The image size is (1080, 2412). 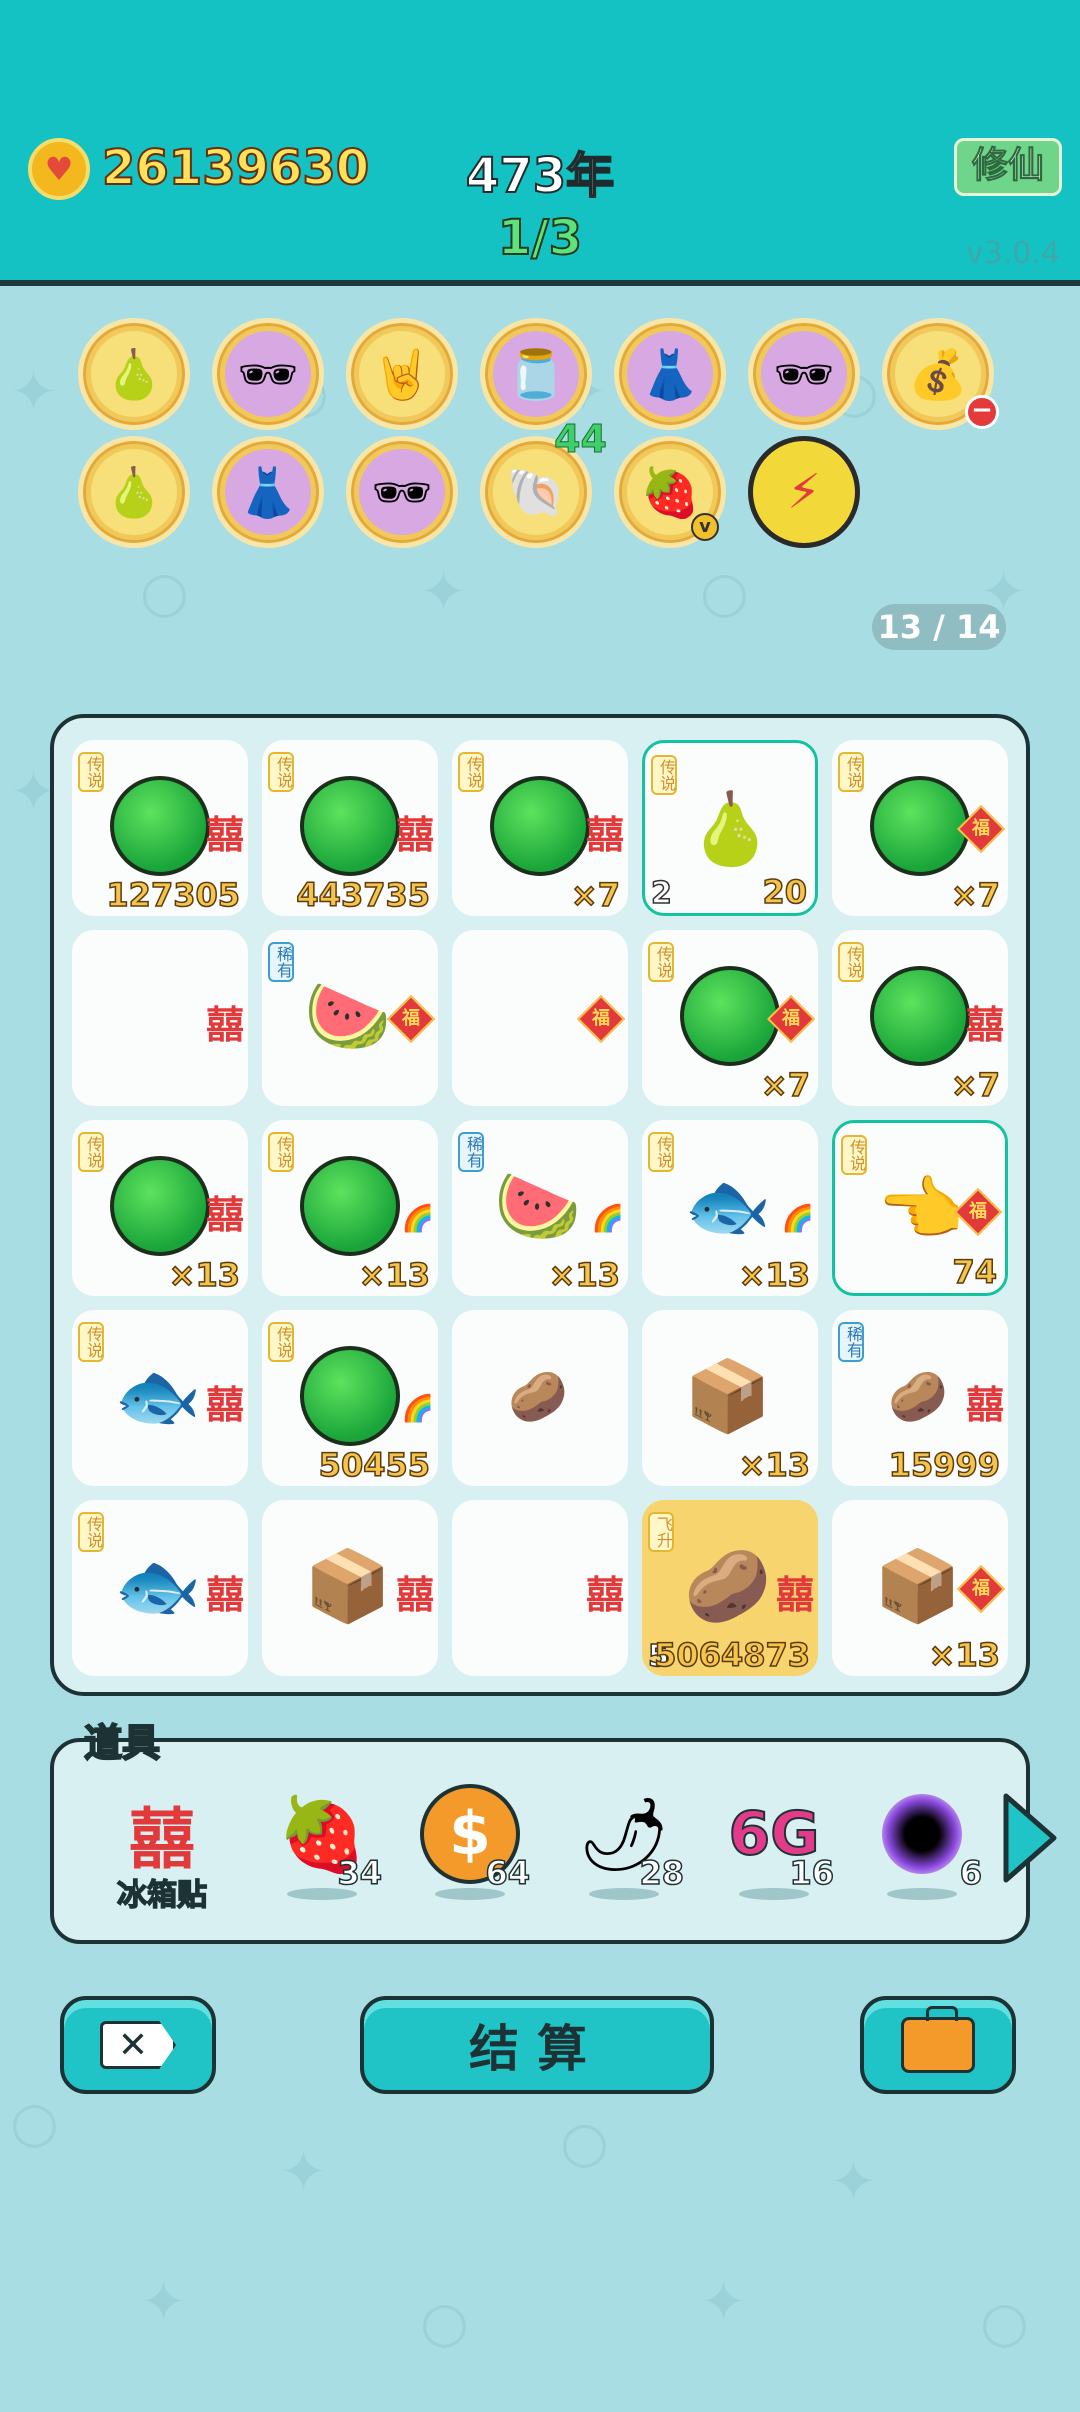 I want to click on next-arrow-icon, so click(x=1030, y=1838).